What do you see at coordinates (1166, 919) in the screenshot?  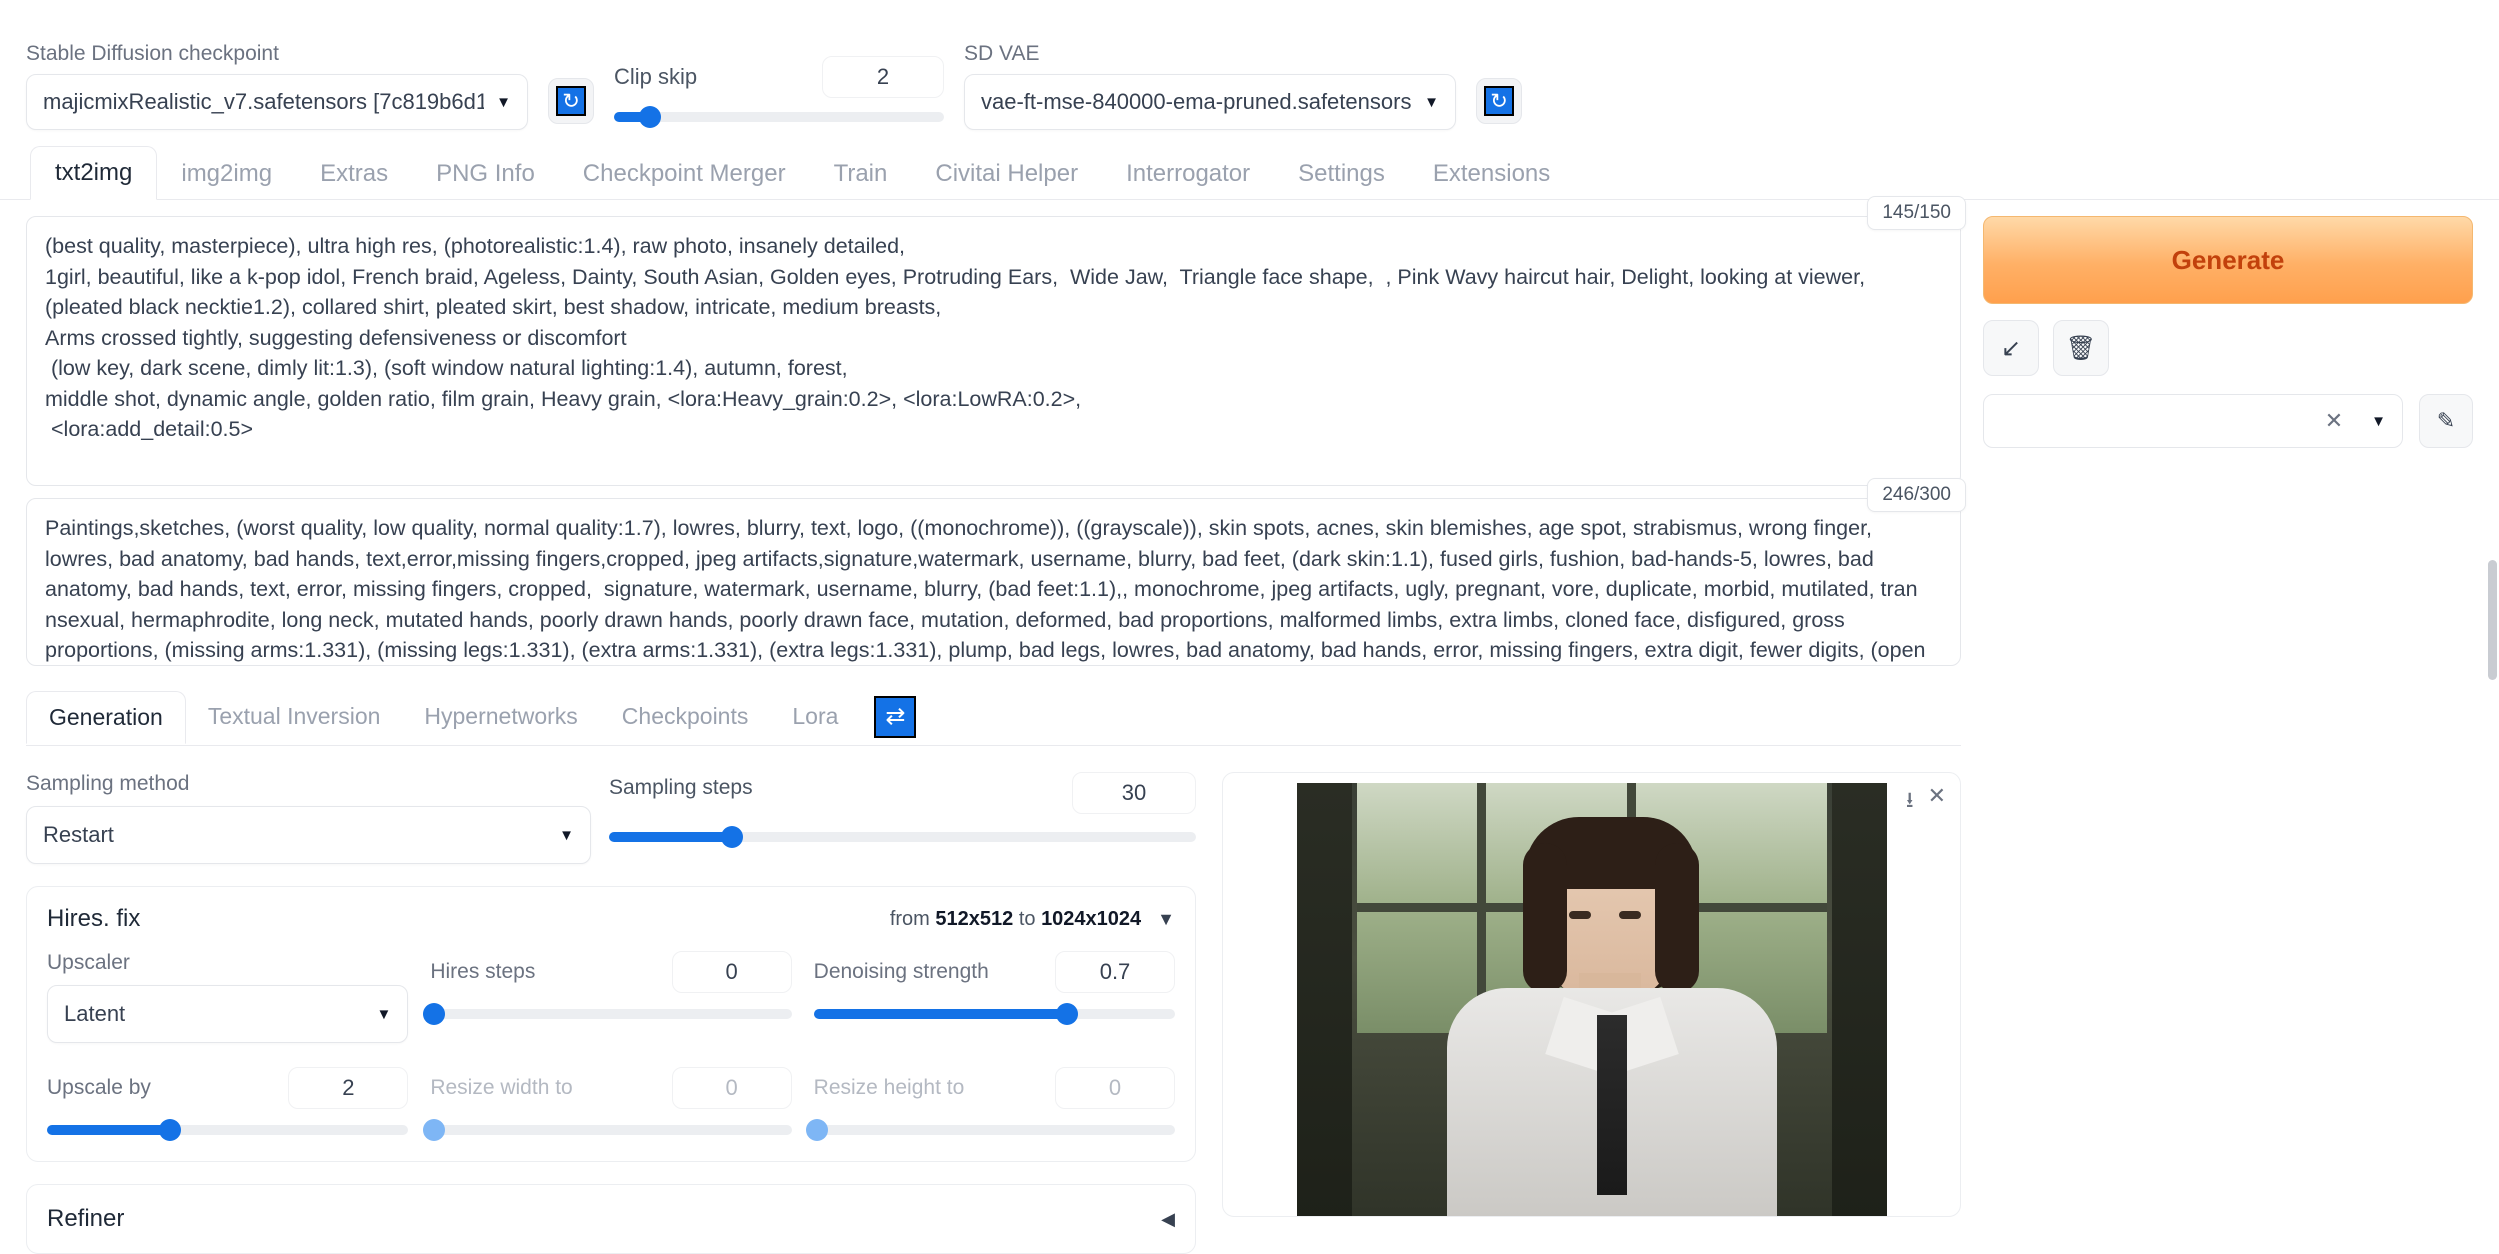 I see `triangle-down-icon: ▼` at bounding box center [1166, 919].